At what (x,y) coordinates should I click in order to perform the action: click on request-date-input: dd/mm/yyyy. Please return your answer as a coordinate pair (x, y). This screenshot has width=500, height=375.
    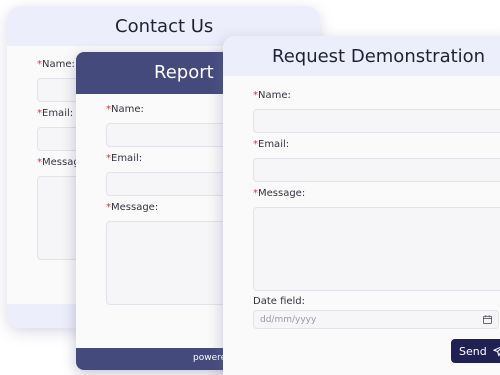
    Looking at the image, I should click on (376, 319).